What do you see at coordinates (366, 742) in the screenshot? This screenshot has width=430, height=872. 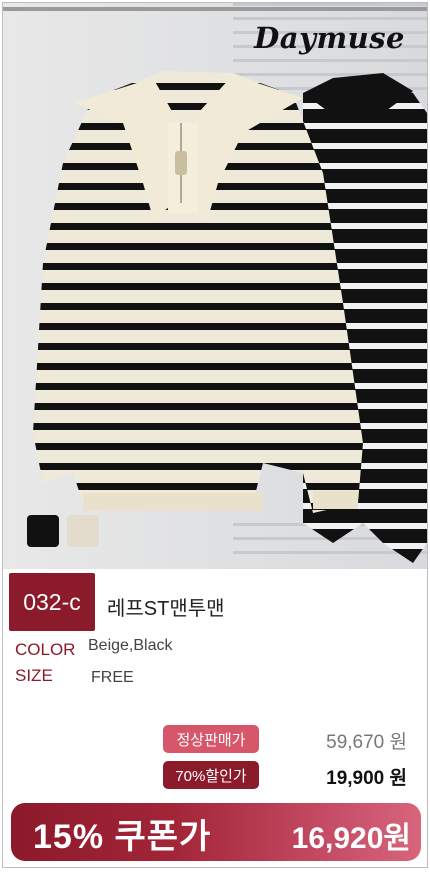 I see `regular-price: 59,670 원` at bounding box center [366, 742].